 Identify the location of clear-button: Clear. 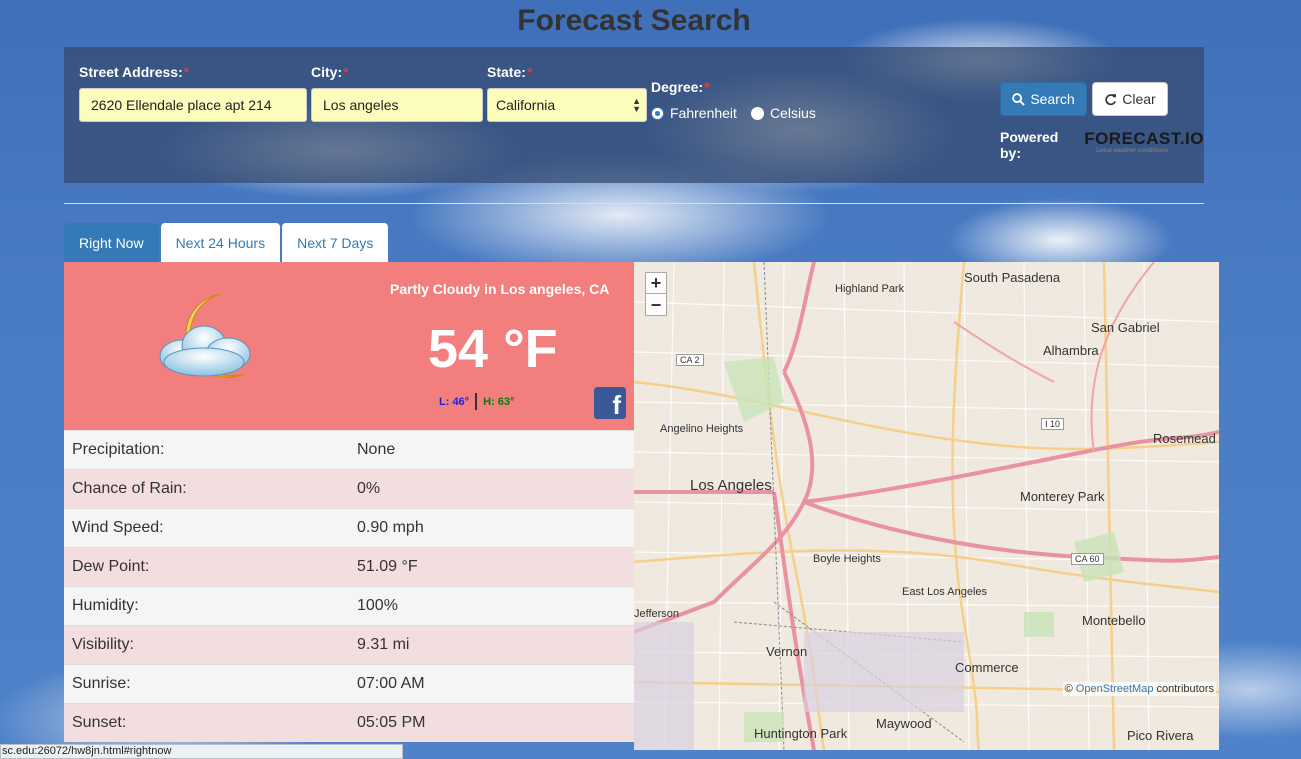
(1130, 99).